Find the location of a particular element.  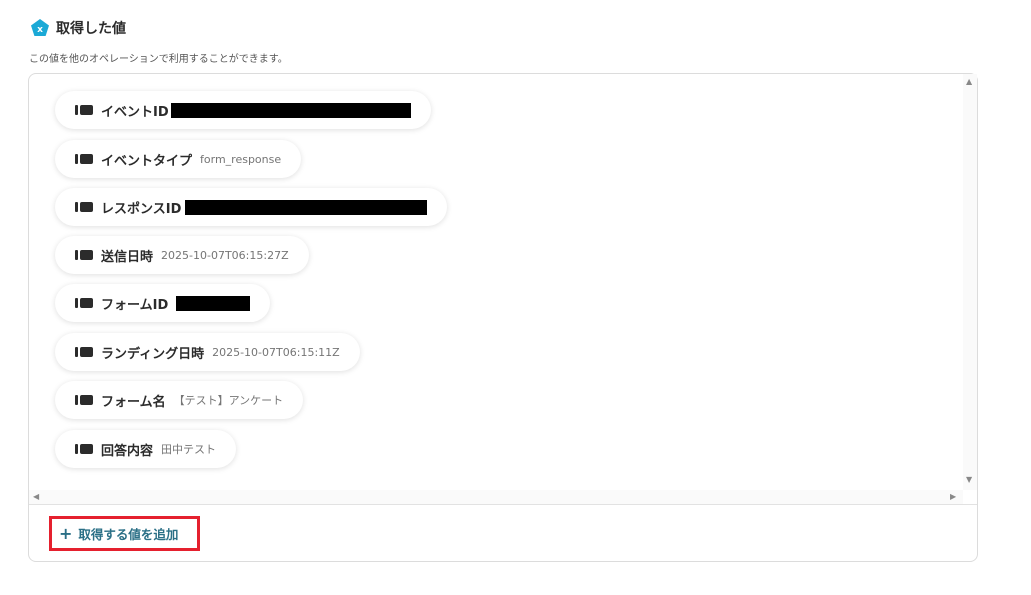

add-value-button: + 取得する値を追加 is located at coordinates (124, 533).